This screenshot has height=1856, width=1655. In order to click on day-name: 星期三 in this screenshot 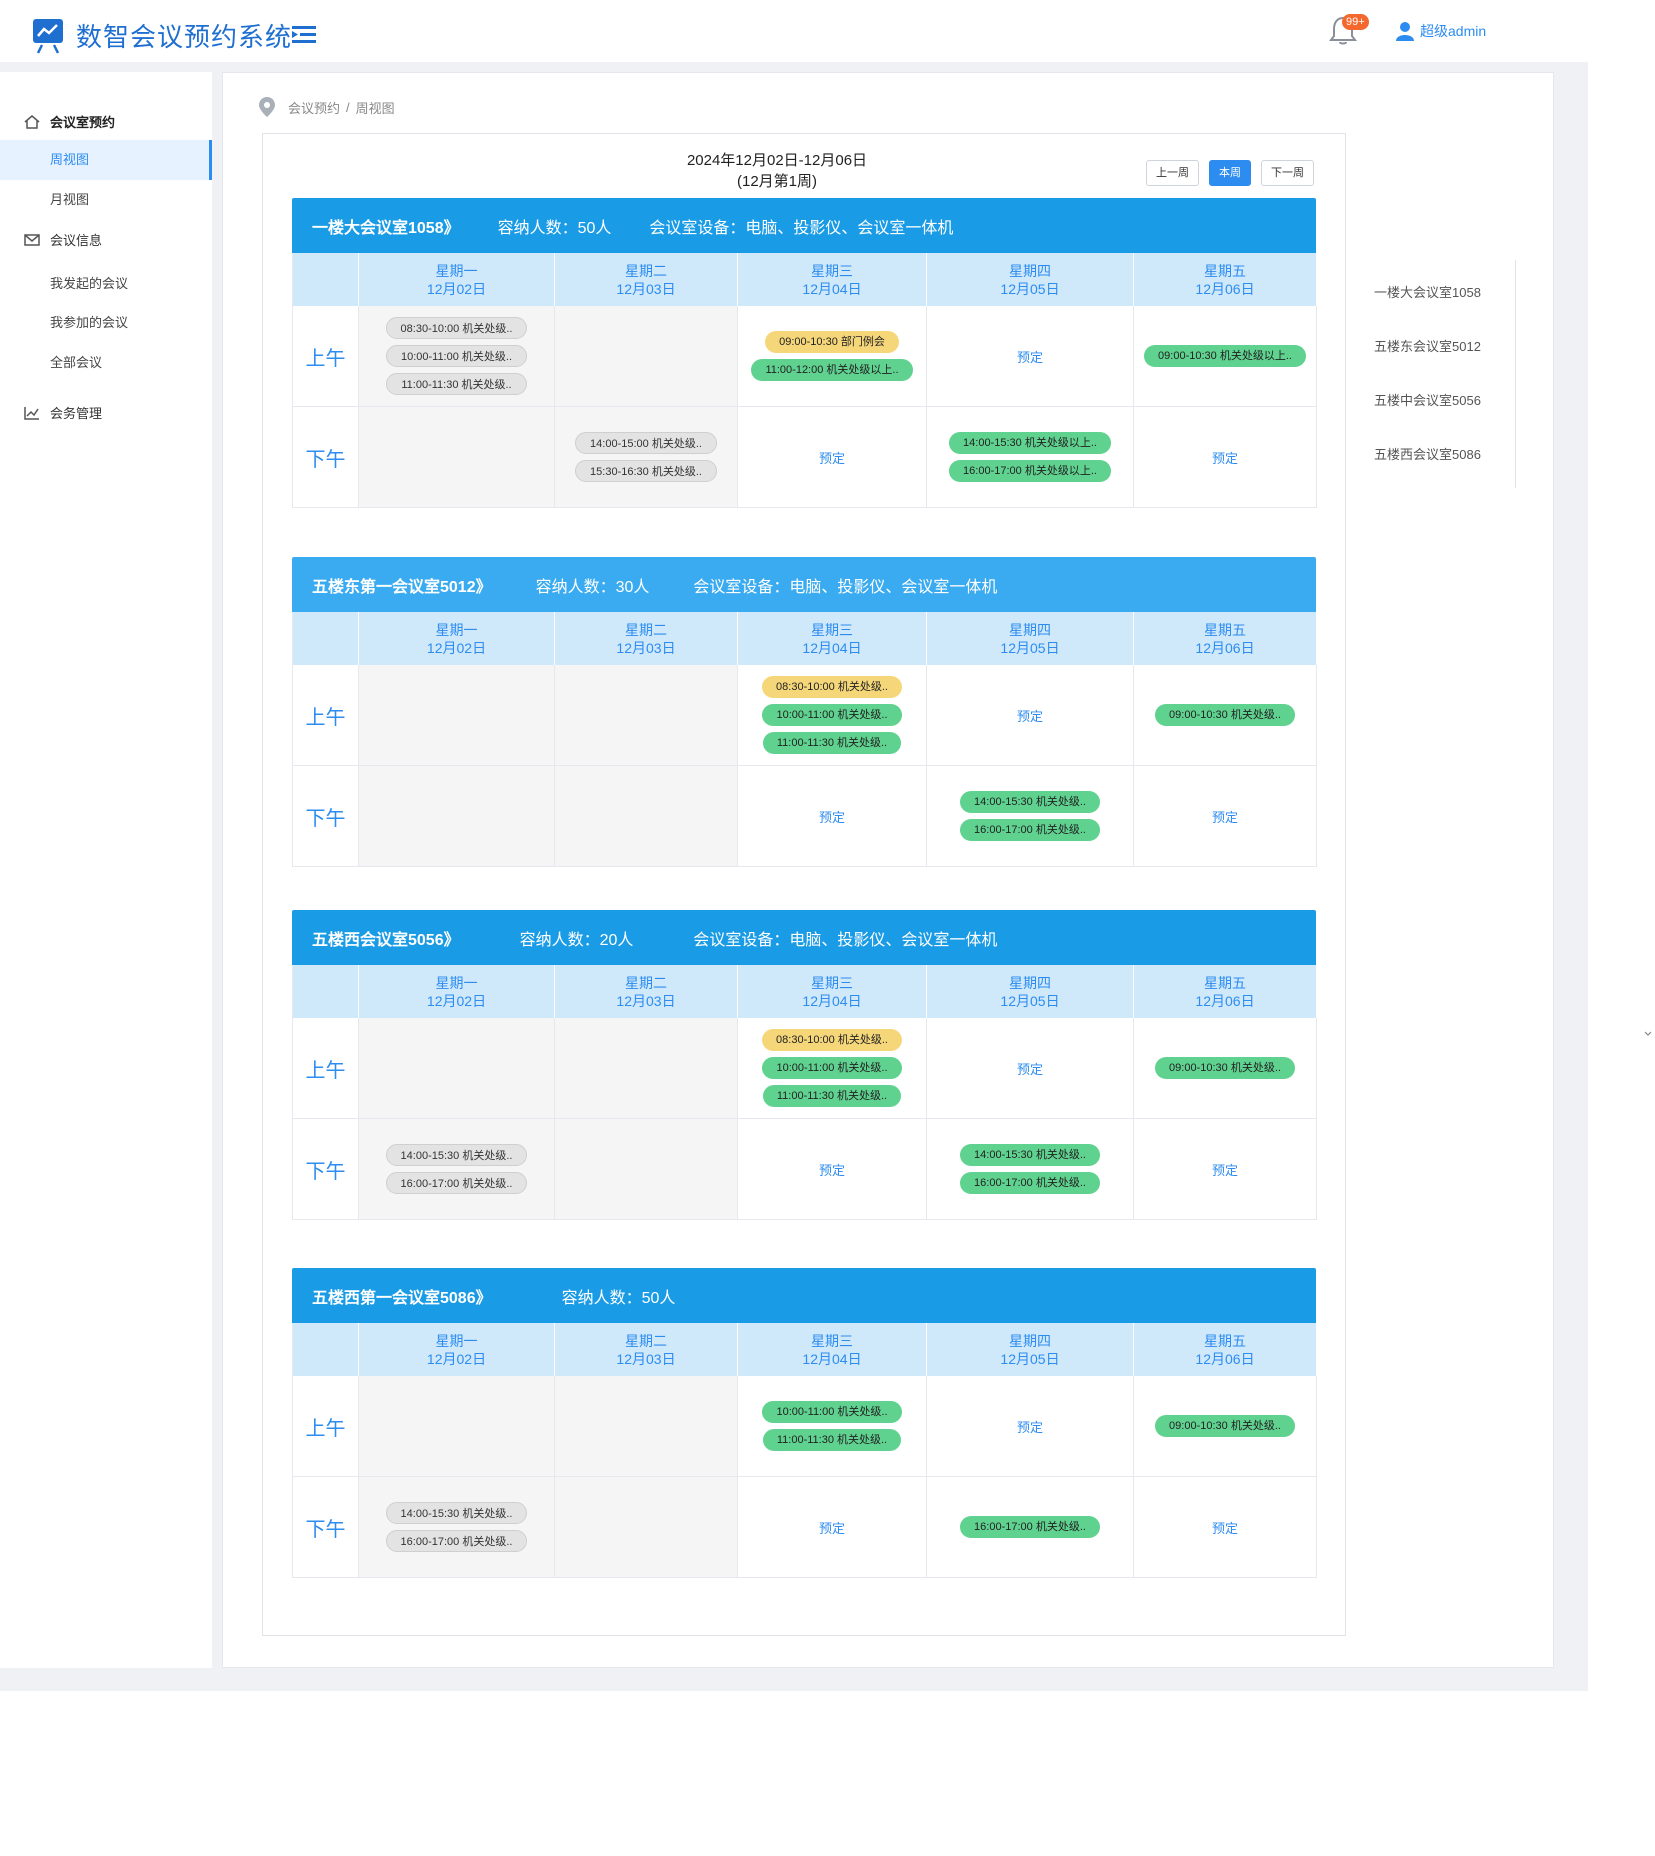, I will do `click(832, 1341)`.